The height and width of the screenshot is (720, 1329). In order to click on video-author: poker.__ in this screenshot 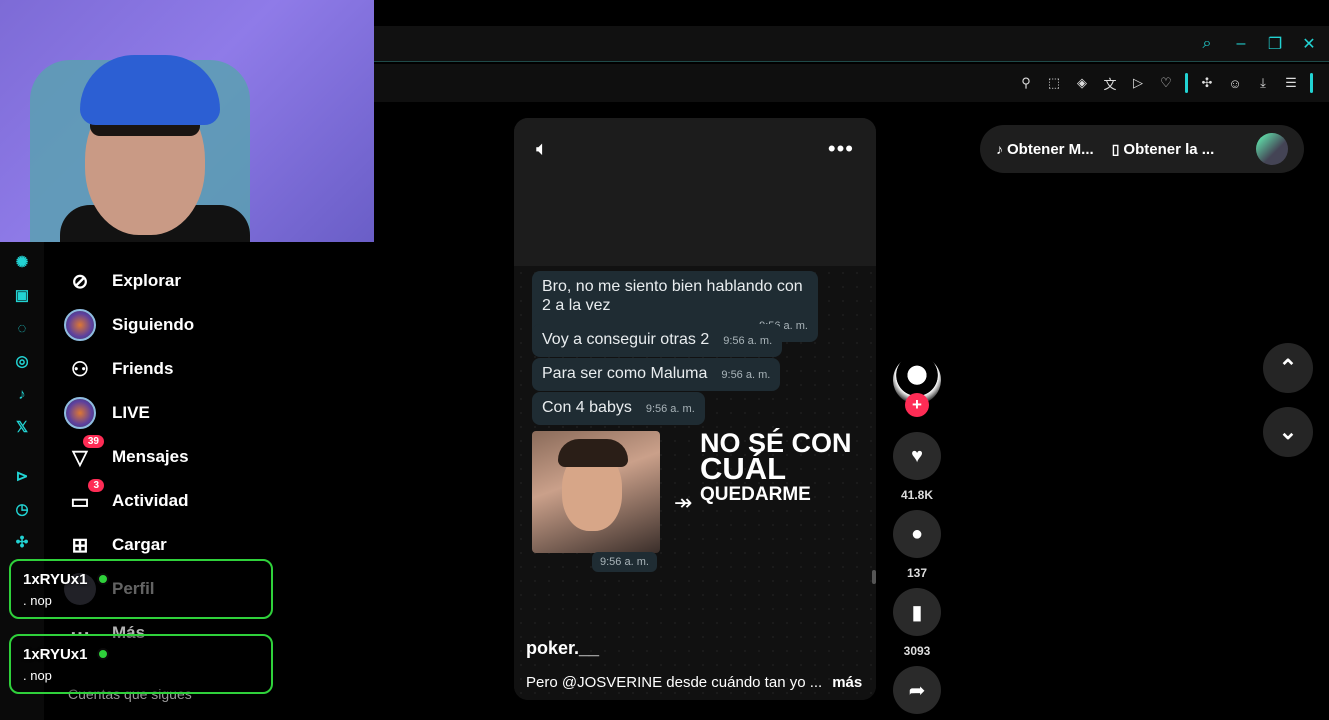, I will do `click(562, 648)`.